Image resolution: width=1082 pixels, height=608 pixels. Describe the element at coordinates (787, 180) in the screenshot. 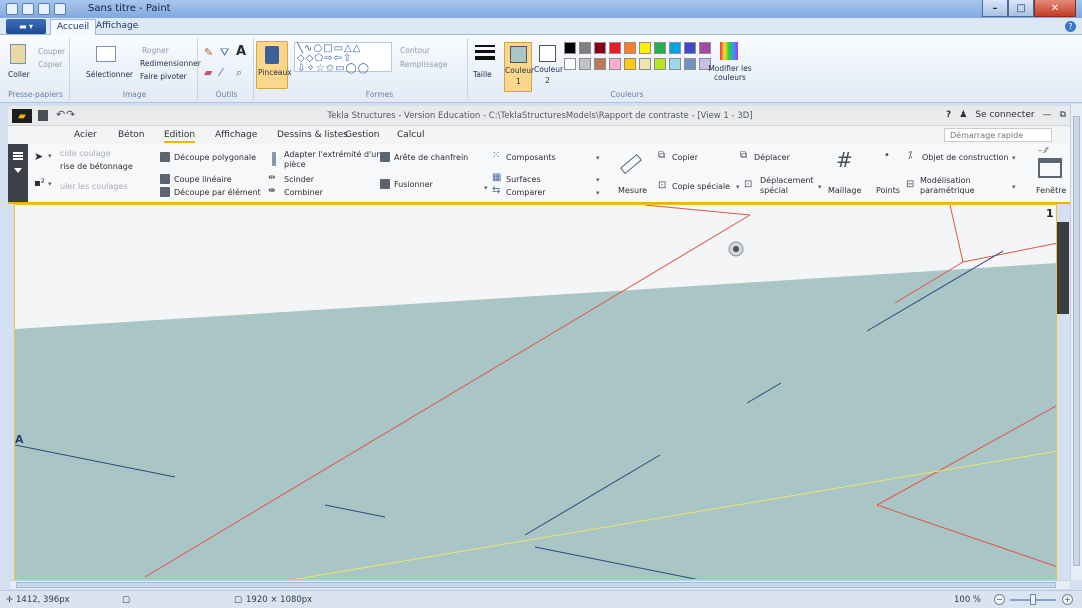

I see `move-special-button: Déplacement` at that location.